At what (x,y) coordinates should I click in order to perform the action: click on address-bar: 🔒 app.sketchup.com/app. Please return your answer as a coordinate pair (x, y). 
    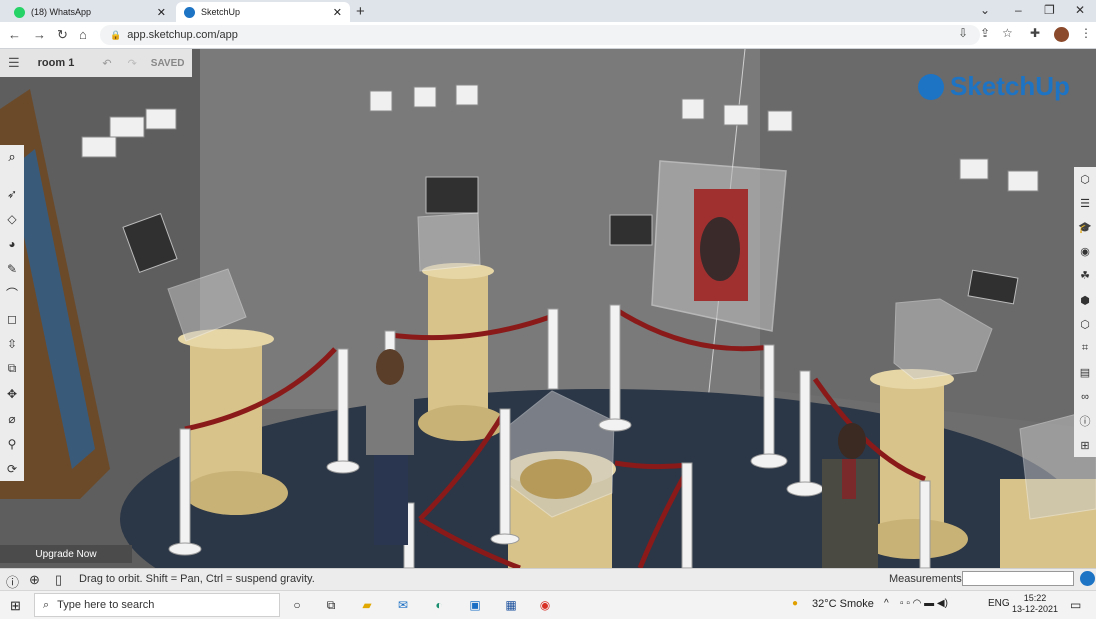
    Looking at the image, I should click on (540, 35).